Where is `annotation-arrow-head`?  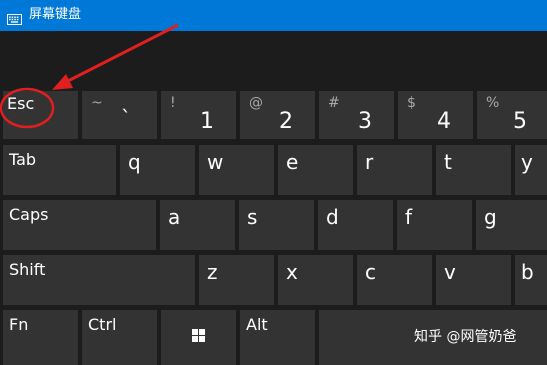 annotation-arrow-head is located at coordinates (62, 82).